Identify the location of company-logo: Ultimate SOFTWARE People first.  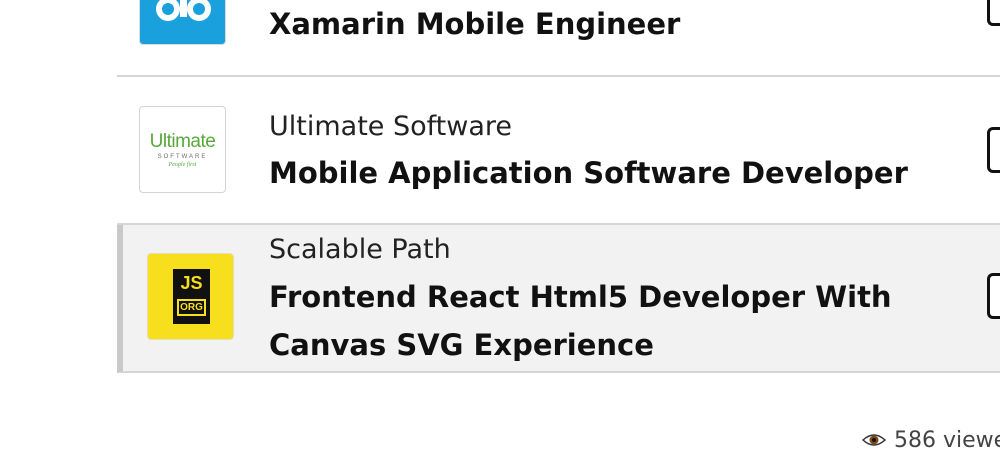
(182, 149).